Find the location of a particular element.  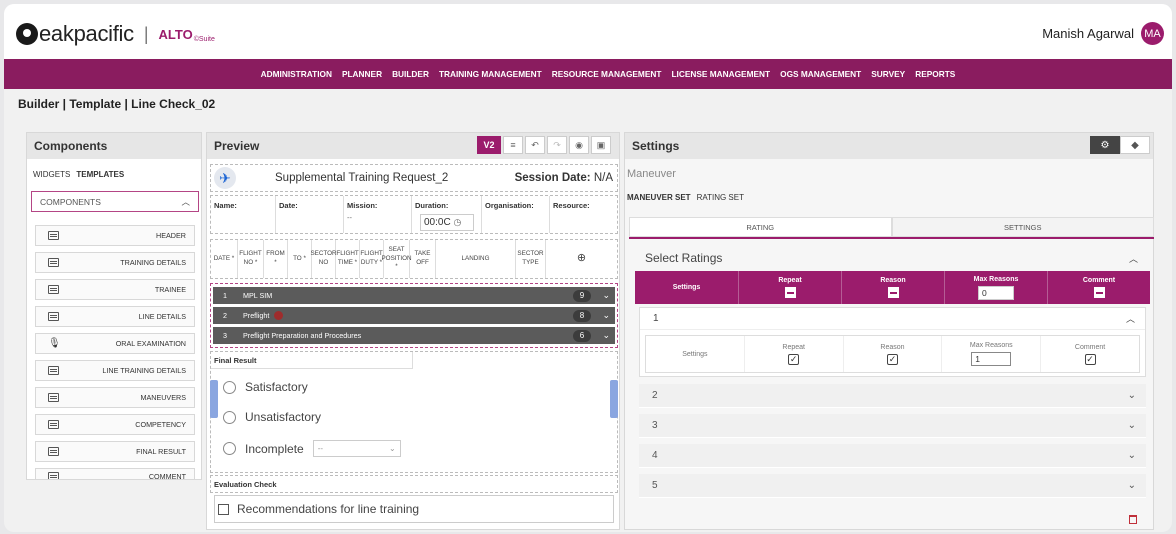

maneuver-row: 2 Preflight 8 ⌄ is located at coordinates (414, 315).